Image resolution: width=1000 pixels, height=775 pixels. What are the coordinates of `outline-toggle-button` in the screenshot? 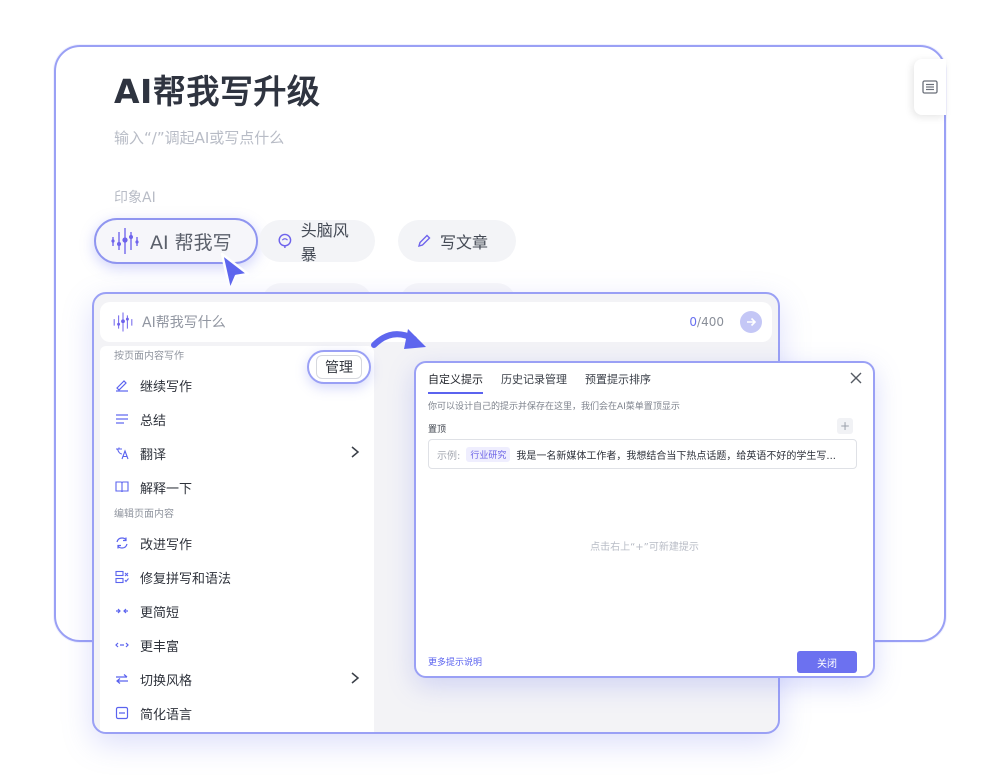 It's located at (930, 87).